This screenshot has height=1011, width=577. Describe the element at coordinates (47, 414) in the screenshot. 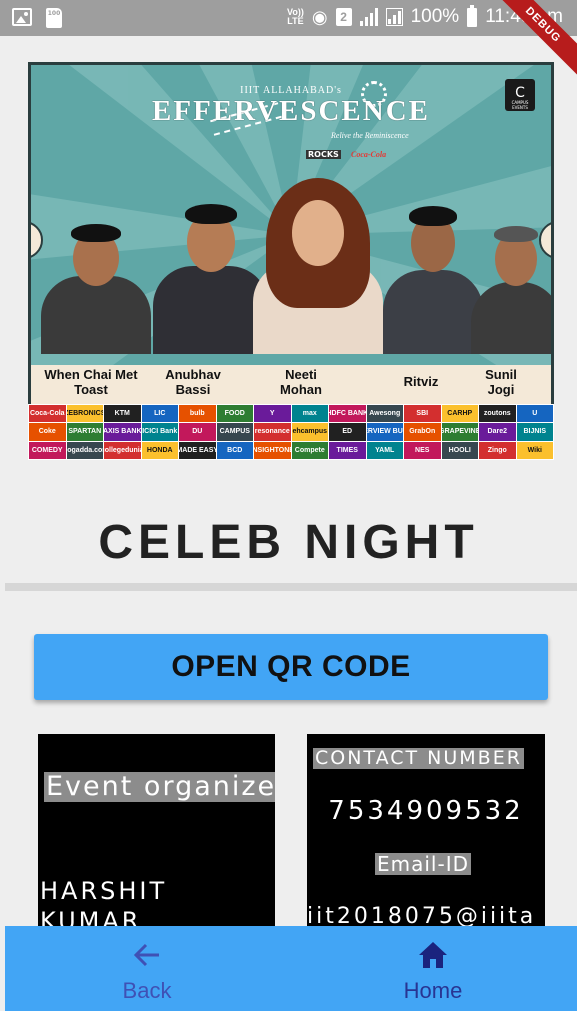

I see `sponsor-logo: Coca-Cola` at that location.